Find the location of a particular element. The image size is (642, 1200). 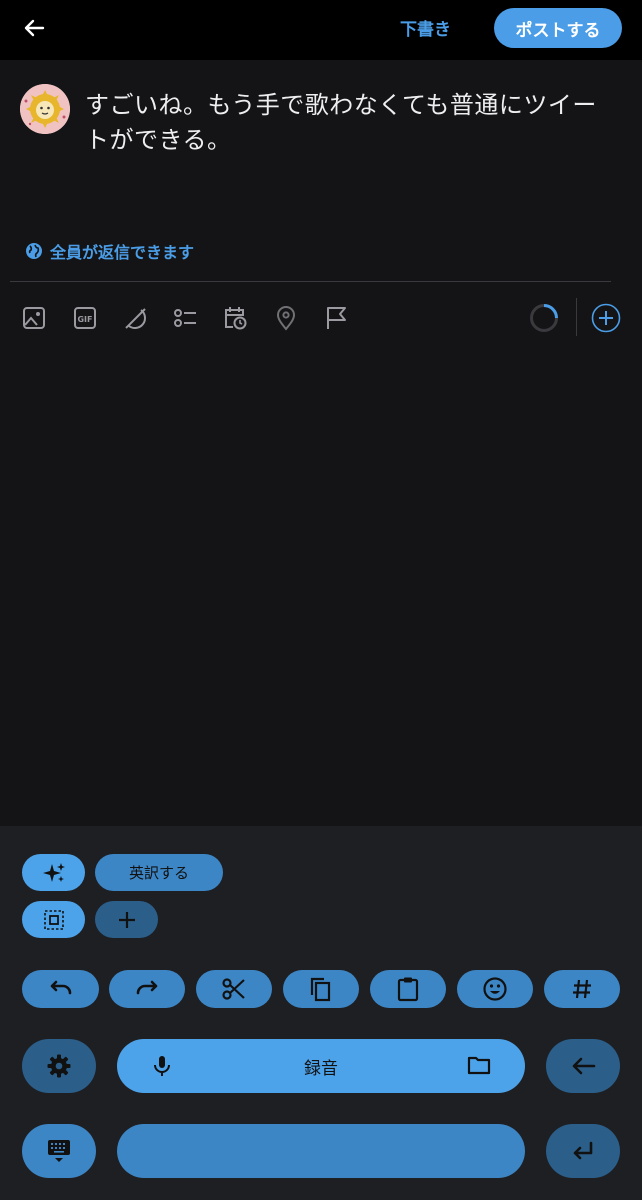

ai-sparkle-button is located at coordinates (53, 872).